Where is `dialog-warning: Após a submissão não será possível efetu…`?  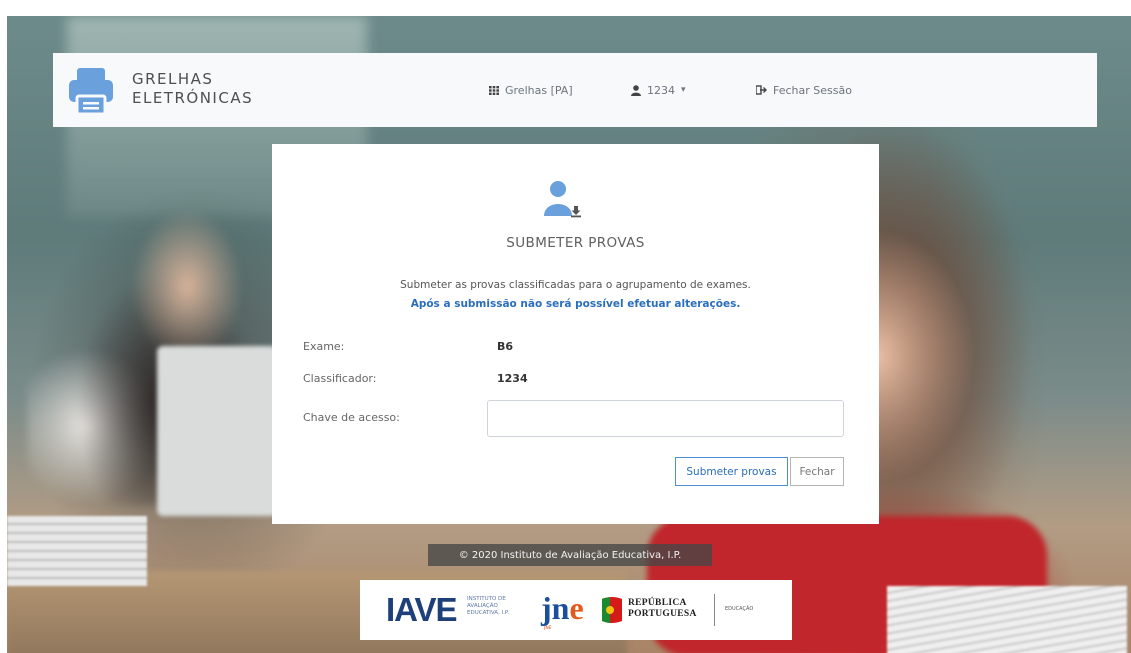
dialog-warning: Após a submissão não será possível efetu… is located at coordinates (575, 304).